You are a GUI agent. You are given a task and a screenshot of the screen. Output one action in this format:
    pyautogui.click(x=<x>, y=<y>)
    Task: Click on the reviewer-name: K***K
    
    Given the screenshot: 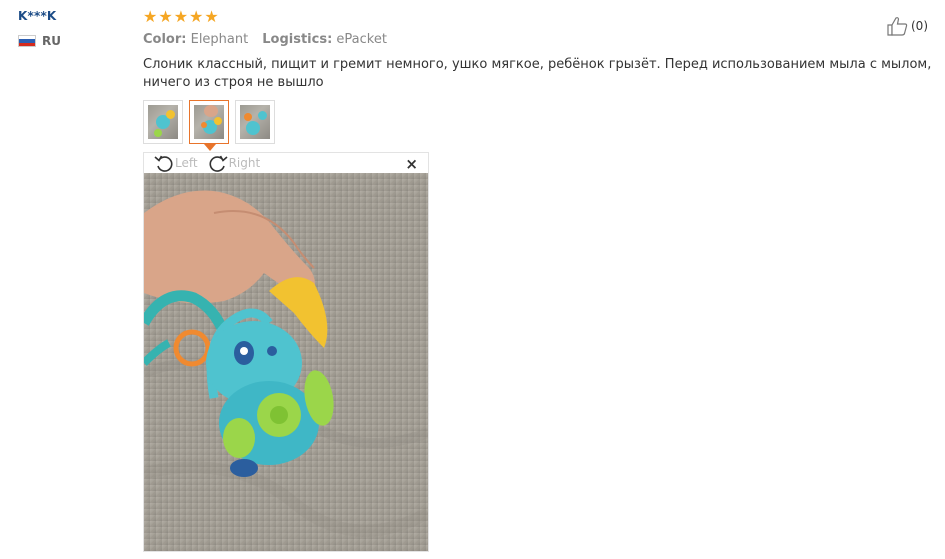 What is the action you would take?
    pyautogui.click(x=73, y=16)
    